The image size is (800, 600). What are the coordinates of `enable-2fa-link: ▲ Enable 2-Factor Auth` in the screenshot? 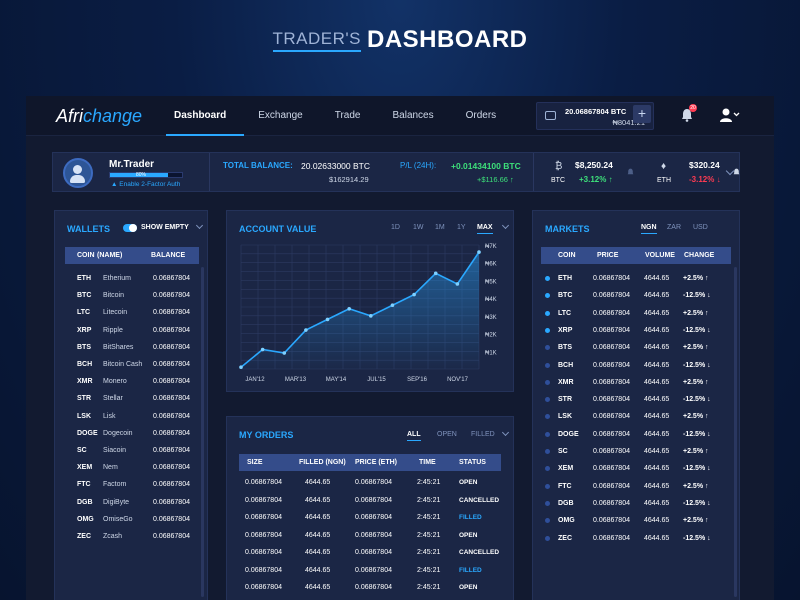 It's located at (145, 184).